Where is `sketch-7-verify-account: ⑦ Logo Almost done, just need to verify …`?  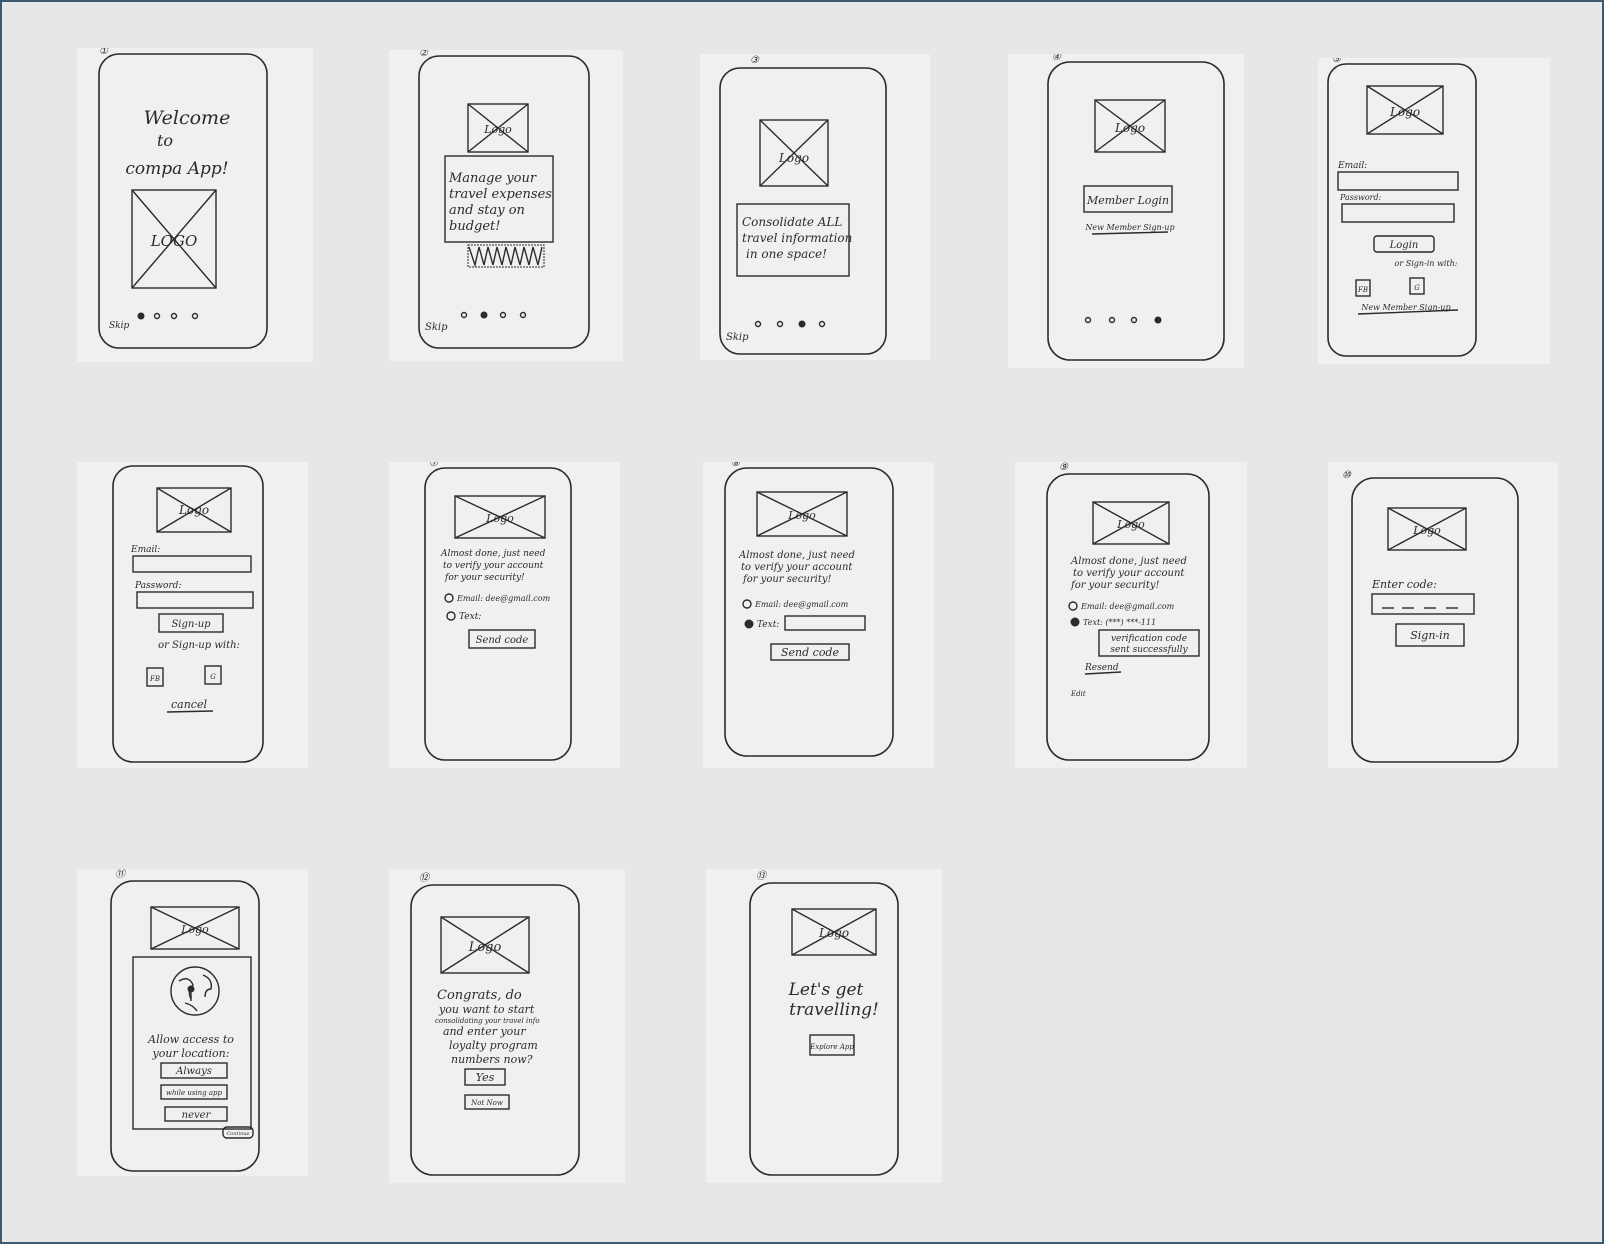
sketch-7-verify-account: ⑦ Logo Almost done, just need to verify … is located at coordinates (504, 615).